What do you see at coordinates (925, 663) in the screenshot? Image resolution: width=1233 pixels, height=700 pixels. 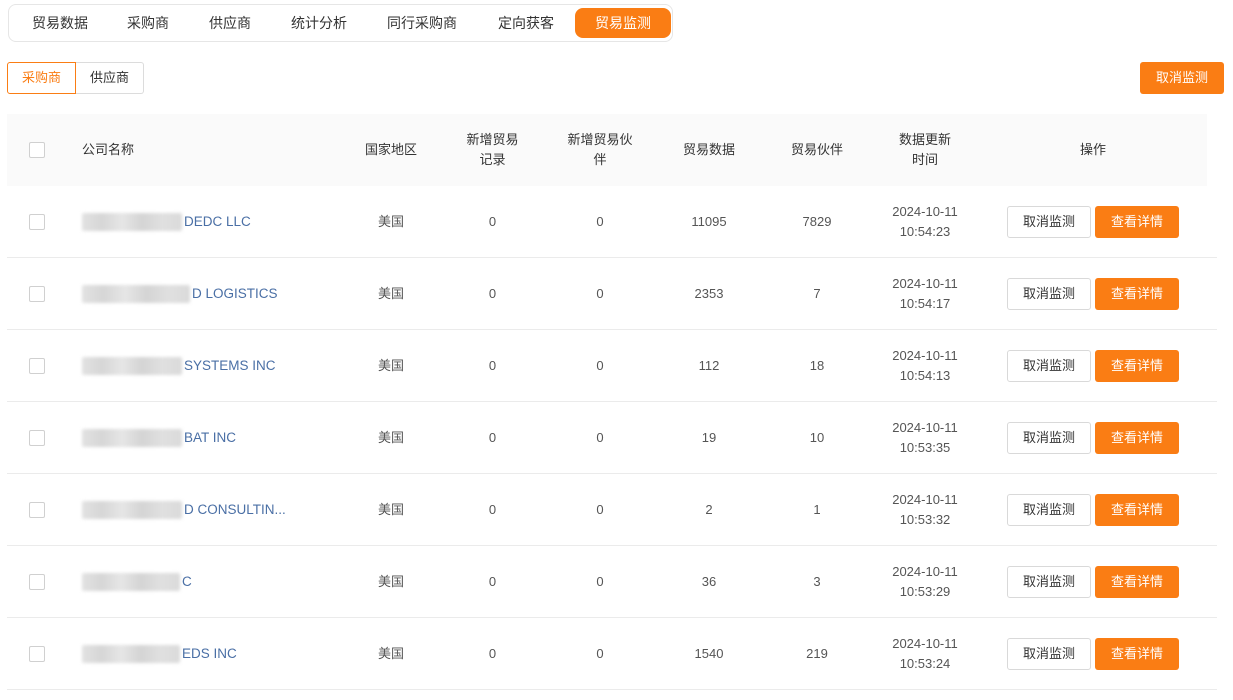 I see `updated-time: 10:53:24` at bounding box center [925, 663].